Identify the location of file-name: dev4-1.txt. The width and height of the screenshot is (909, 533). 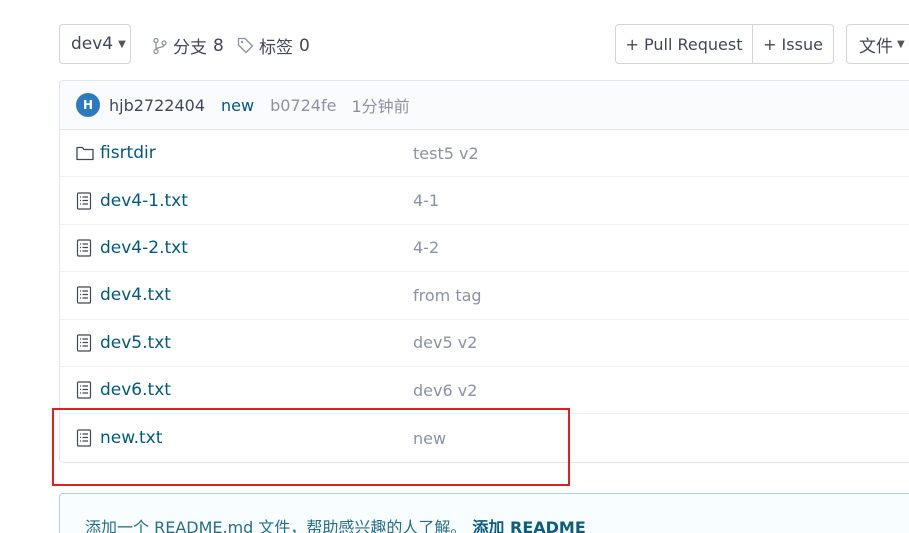
(144, 201).